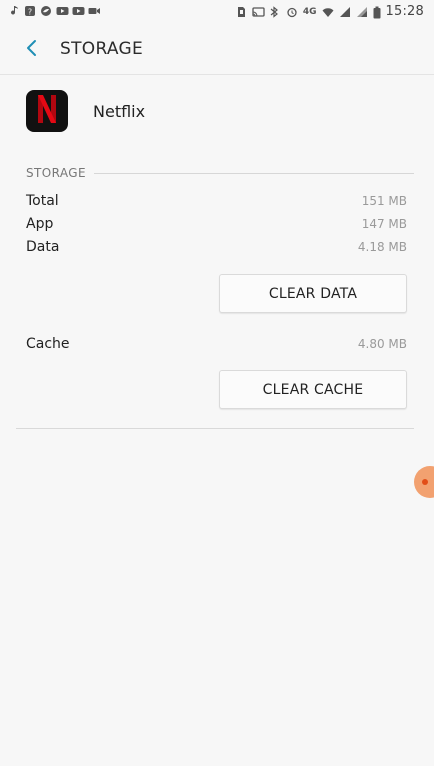 The image size is (434, 766). What do you see at coordinates (217, 13) in the screenshot?
I see `status-bar: ? 4G 15:28` at bounding box center [217, 13].